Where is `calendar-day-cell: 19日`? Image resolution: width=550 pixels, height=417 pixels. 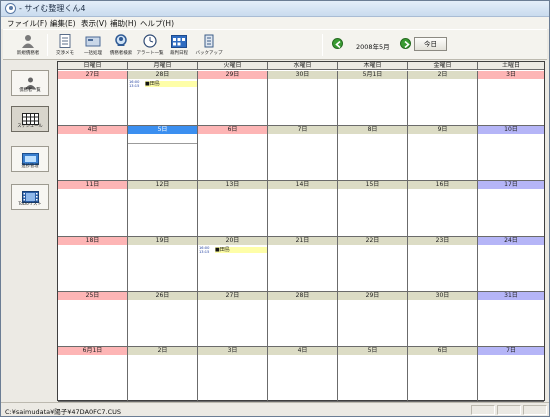
calendar-day-cell: 19日 is located at coordinates (162, 264).